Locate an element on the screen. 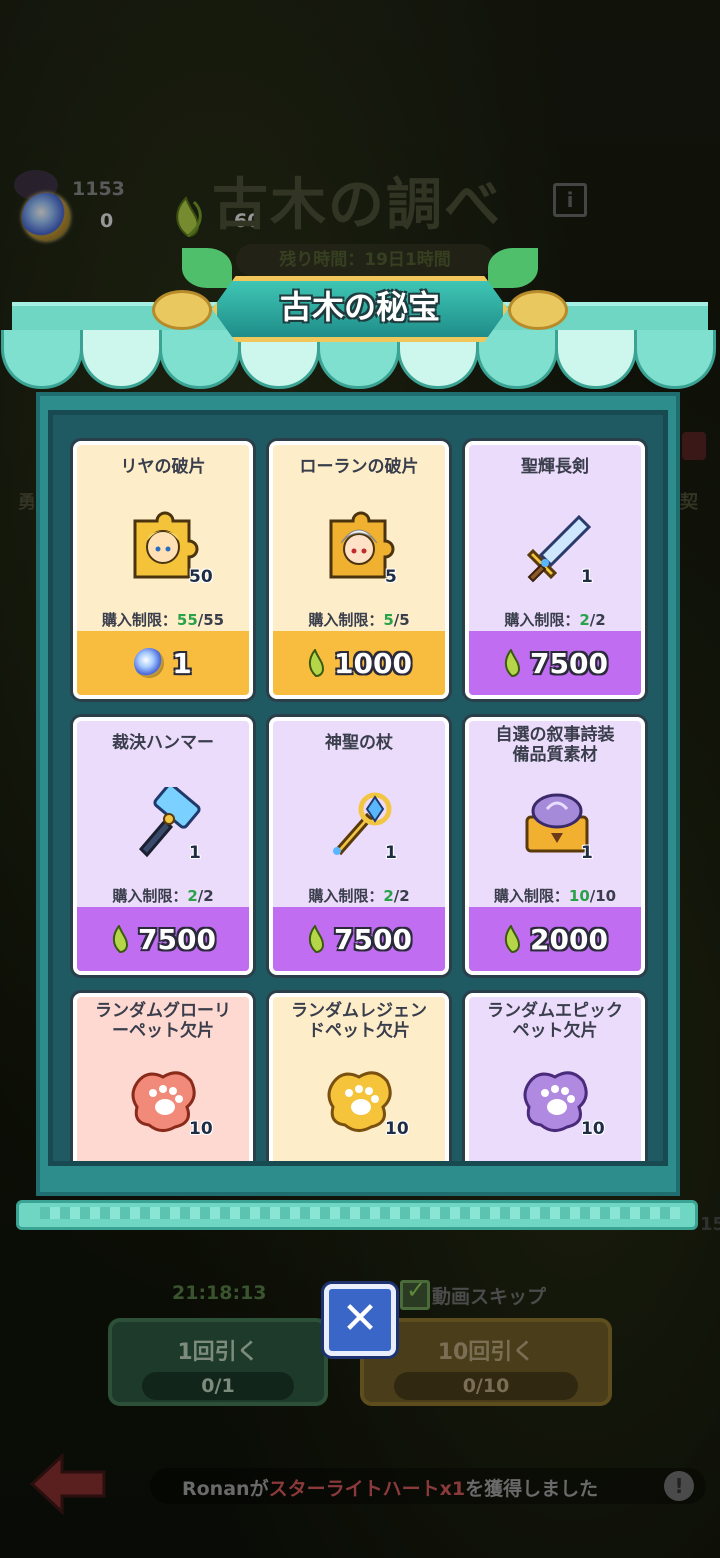 The height and width of the screenshot is (1558, 720). check-icon: ✓ is located at coordinates (416, 1290).